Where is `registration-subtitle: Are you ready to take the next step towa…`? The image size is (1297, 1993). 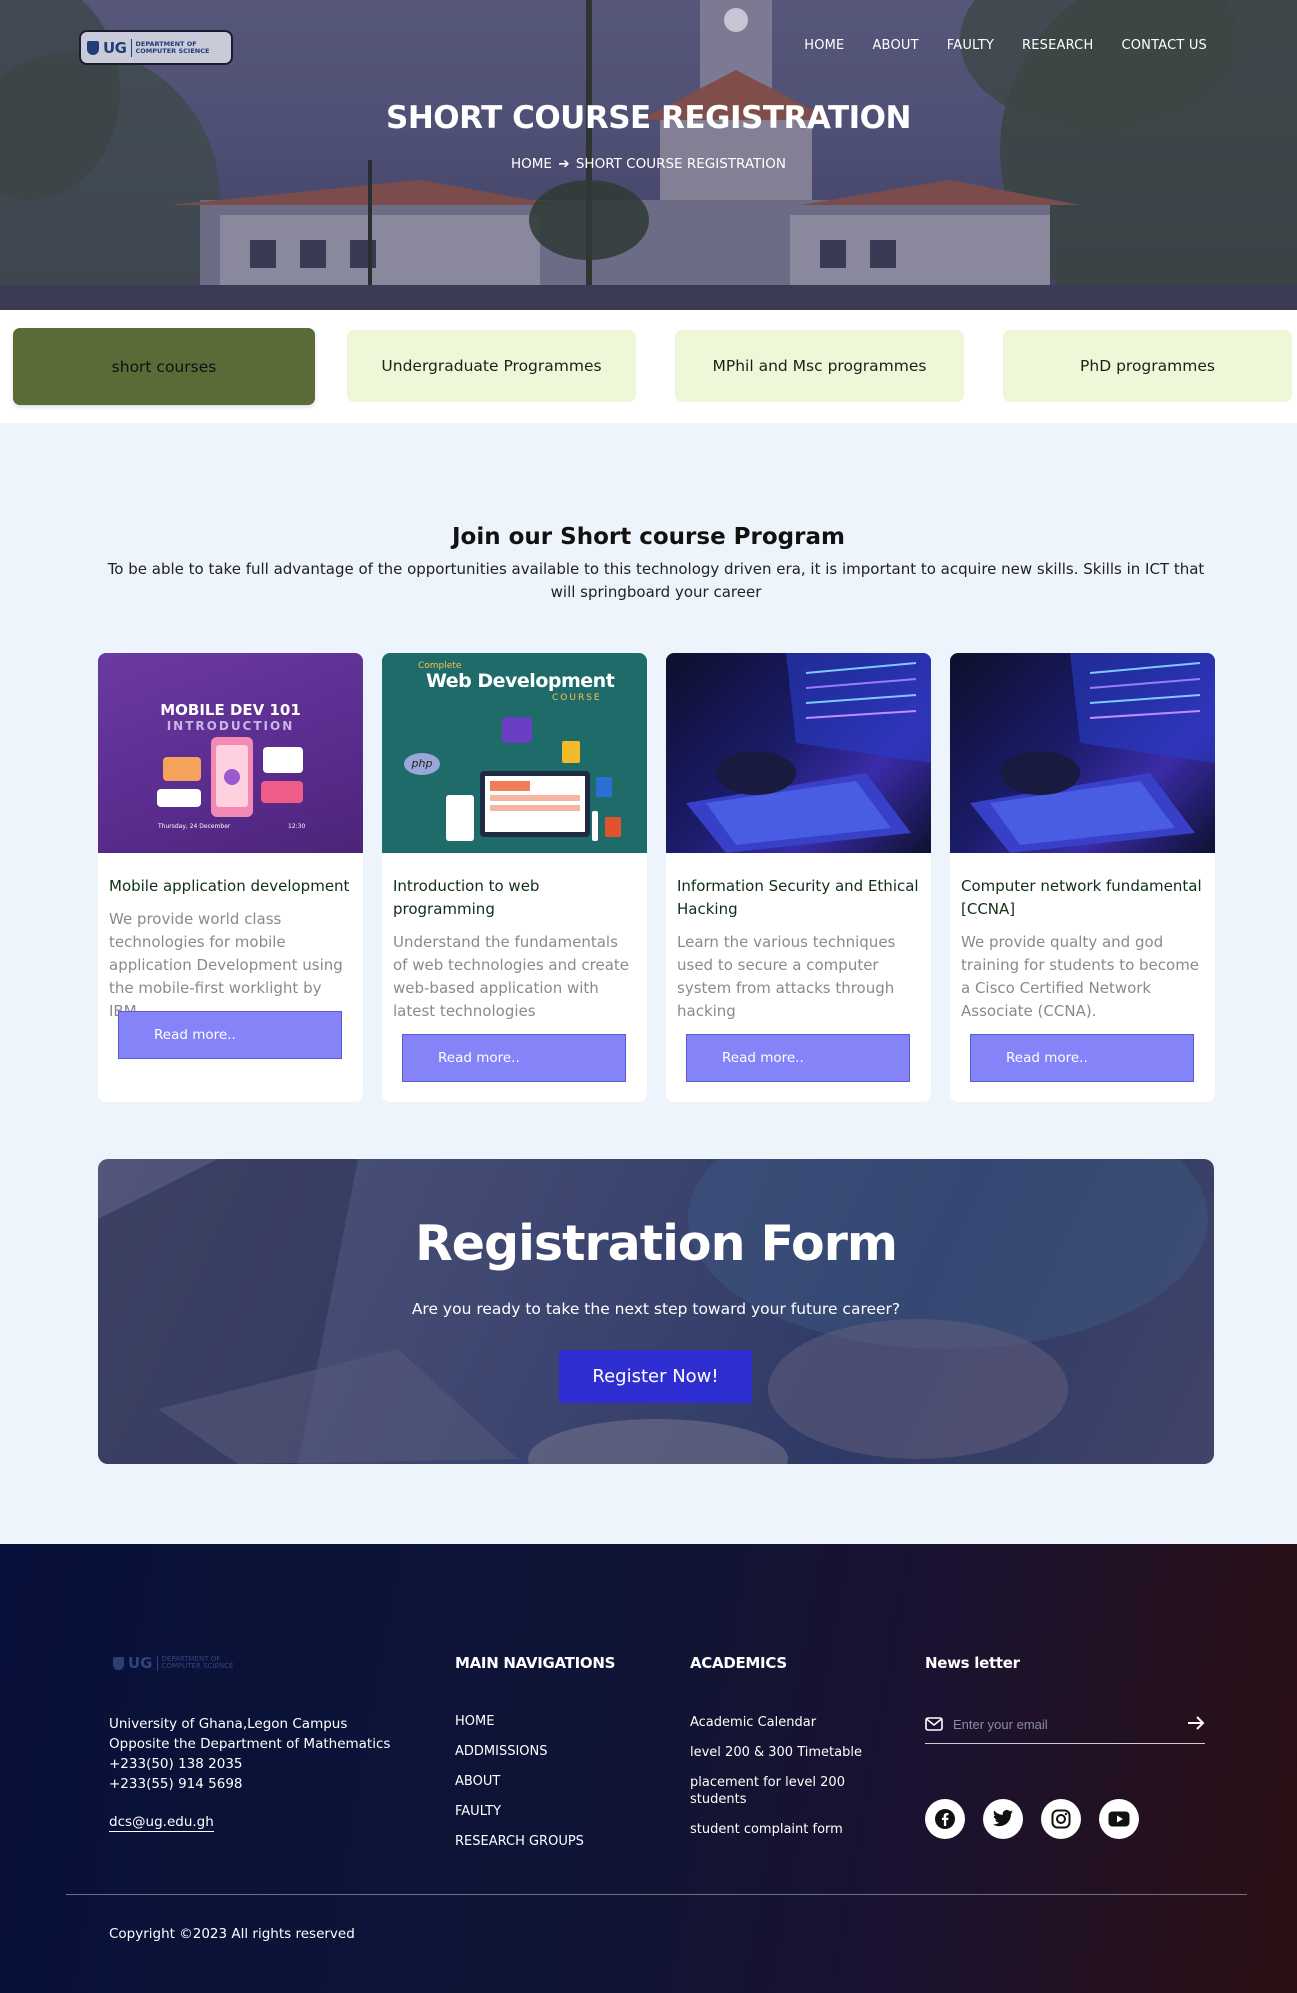 registration-subtitle: Are you ready to take the next step towa… is located at coordinates (656, 1309).